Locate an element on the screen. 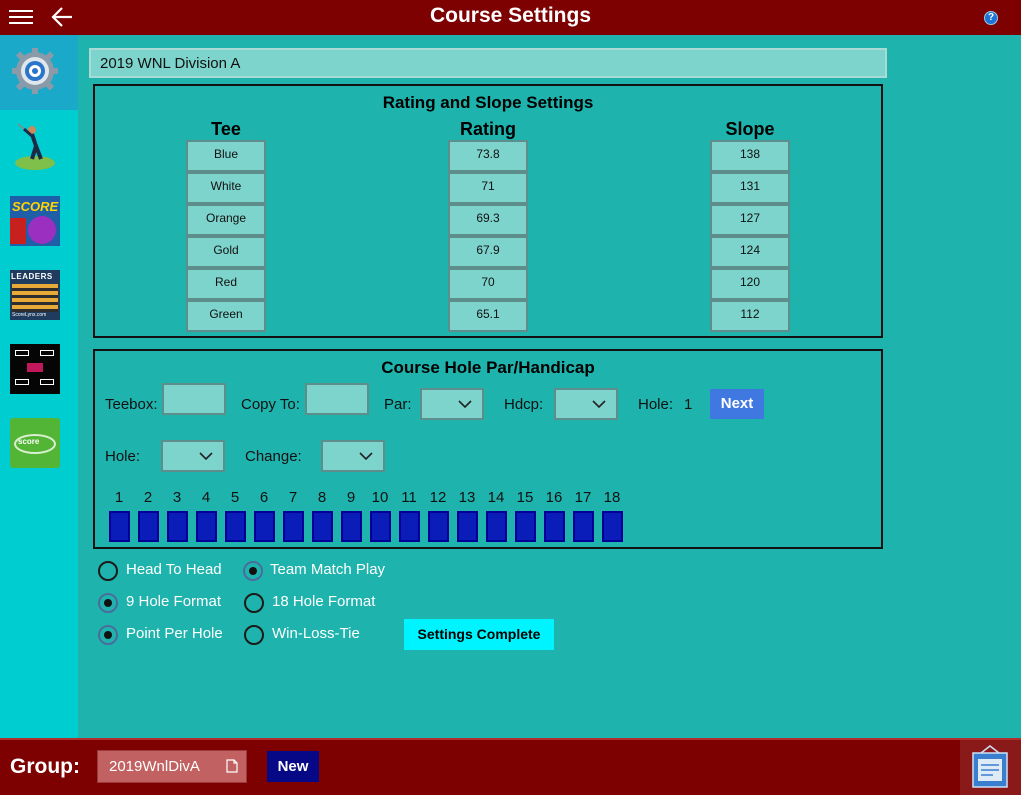 The height and width of the screenshot is (795, 1021). bottom-bar: Group: 2019WnlDivA New is located at coordinates (510, 766).